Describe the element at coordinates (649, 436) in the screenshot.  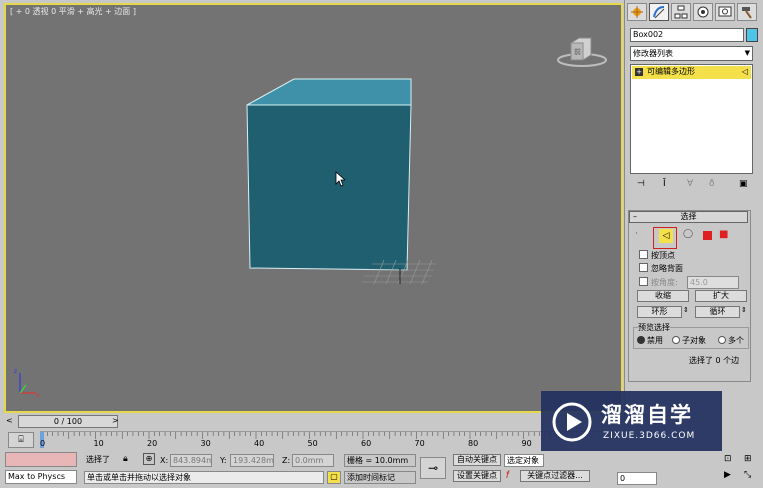
I see `watermark-url: ZIXUE.3D66.COM` at that location.